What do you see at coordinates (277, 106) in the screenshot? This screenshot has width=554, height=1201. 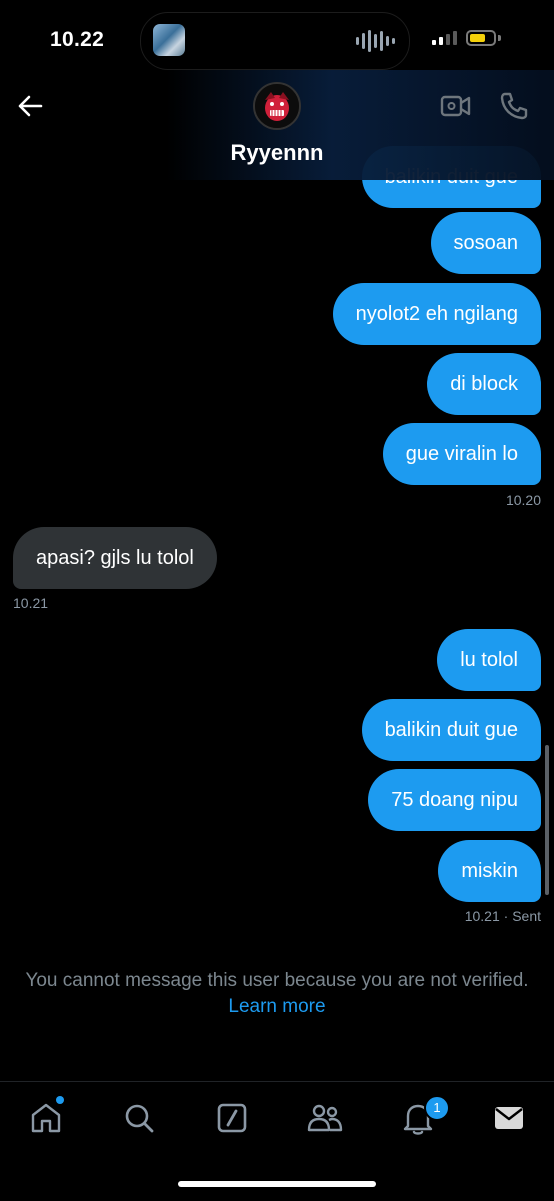 I see `avatar` at bounding box center [277, 106].